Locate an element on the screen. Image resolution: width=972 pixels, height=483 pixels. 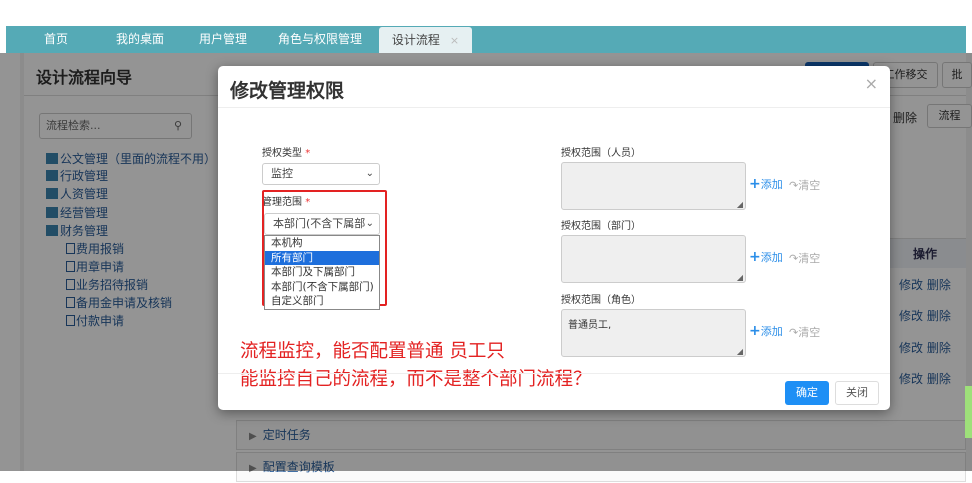
tab-home: 首页 is located at coordinates (56, 39).